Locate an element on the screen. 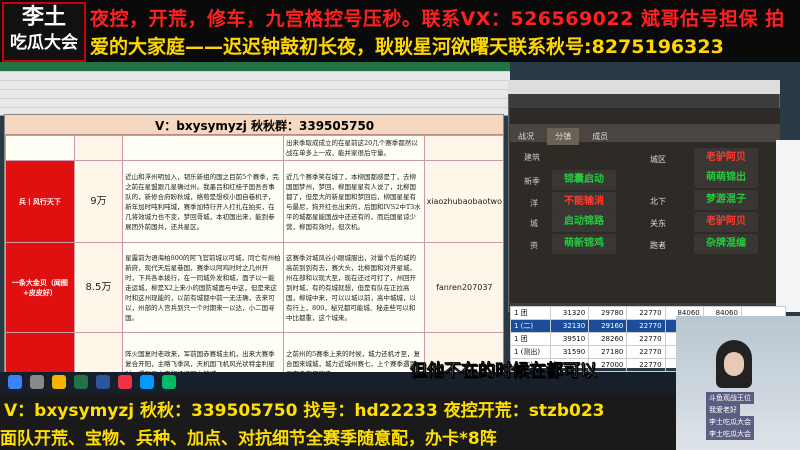 The height and width of the screenshot is (450, 800). tab-members: 成员 is located at coordinates (600, 136).